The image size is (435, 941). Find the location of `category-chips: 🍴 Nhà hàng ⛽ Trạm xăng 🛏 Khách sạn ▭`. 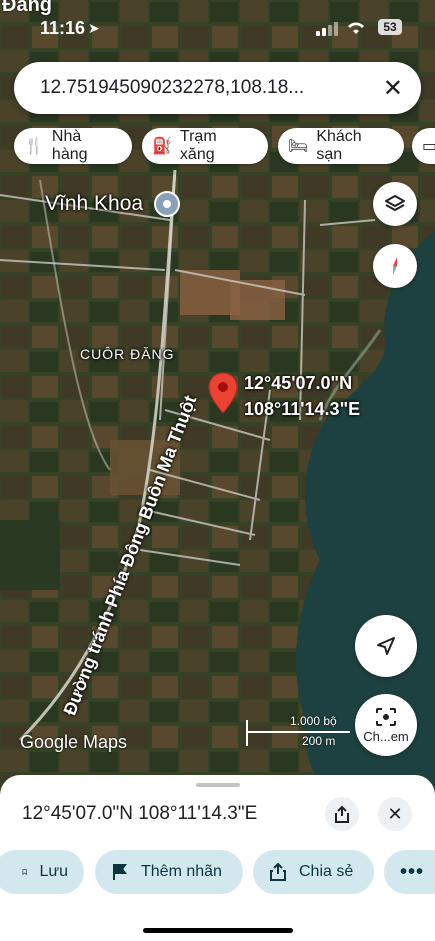

category-chips: 🍴 Nhà hàng ⛽ Trạm xăng 🛏 Khách sạn ▭ is located at coordinates (217, 148).